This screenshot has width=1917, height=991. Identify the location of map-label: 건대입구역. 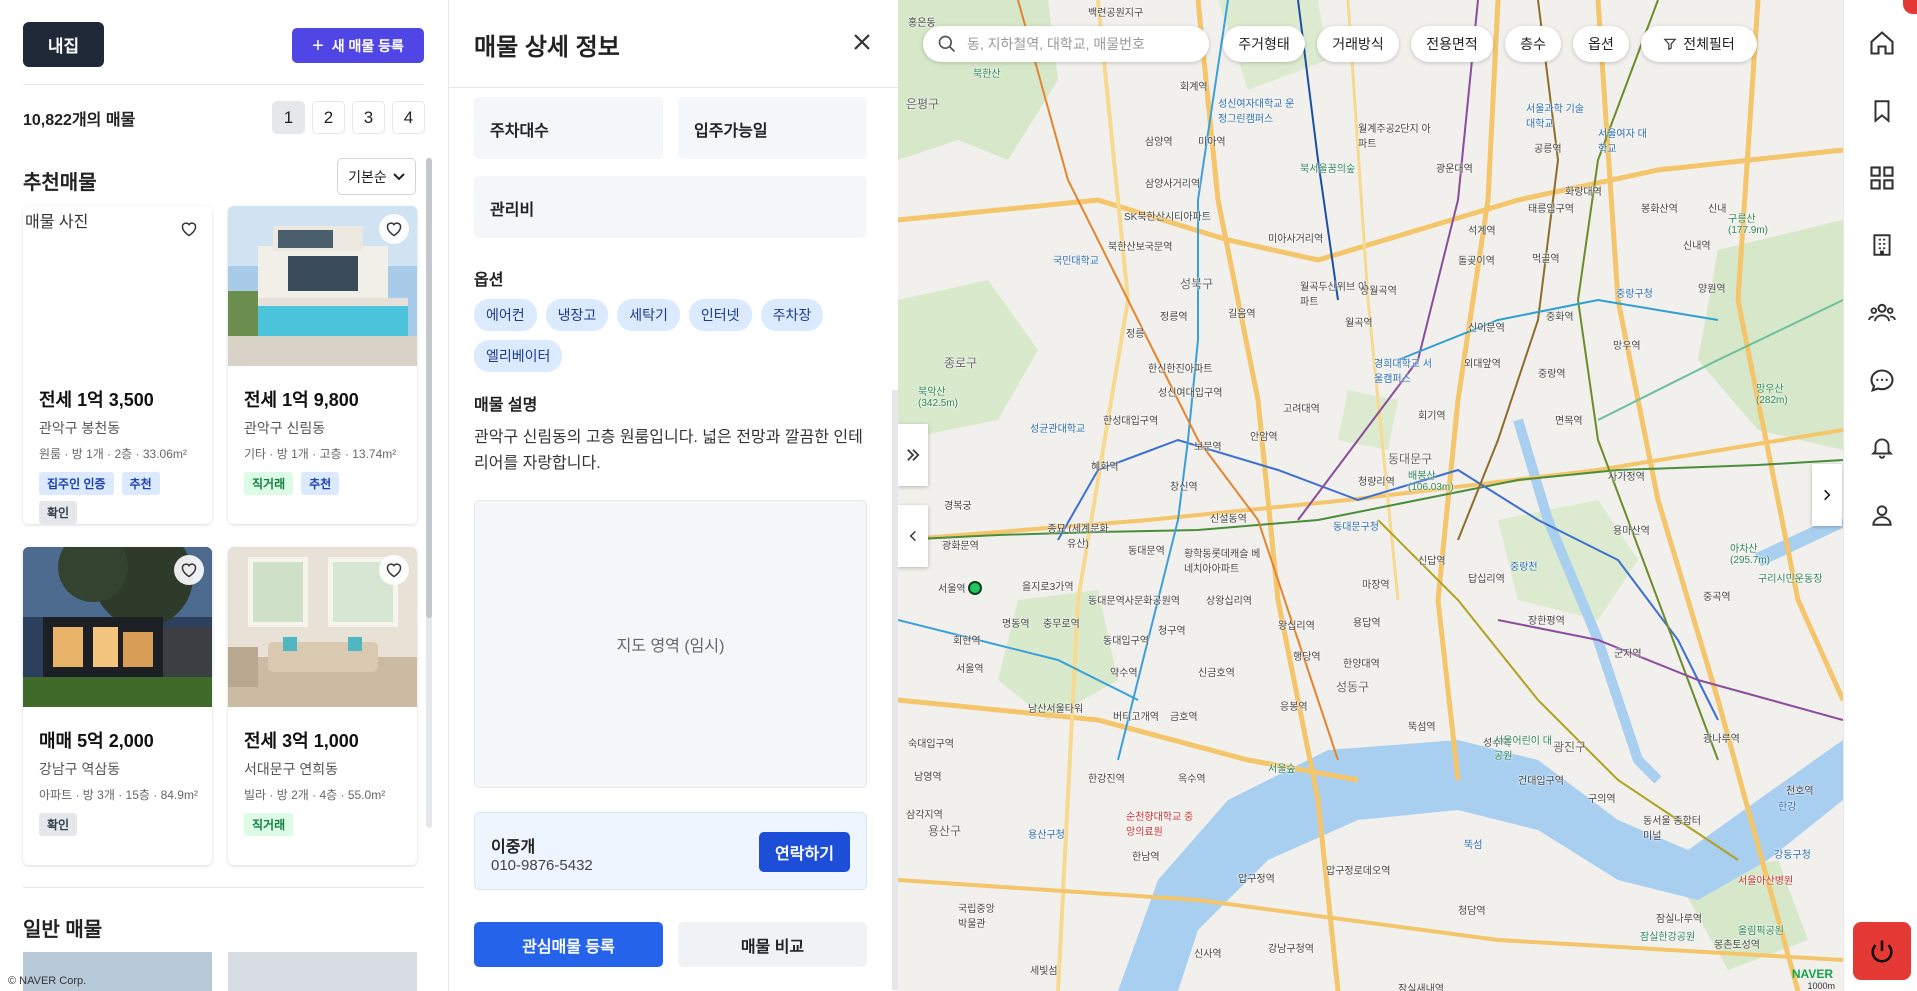
(1541, 781).